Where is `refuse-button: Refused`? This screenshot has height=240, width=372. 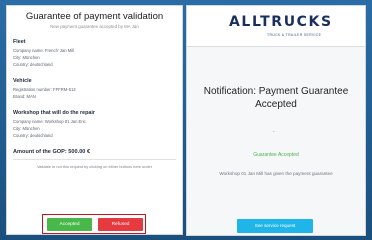 refuse-button: Refused is located at coordinates (120, 224).